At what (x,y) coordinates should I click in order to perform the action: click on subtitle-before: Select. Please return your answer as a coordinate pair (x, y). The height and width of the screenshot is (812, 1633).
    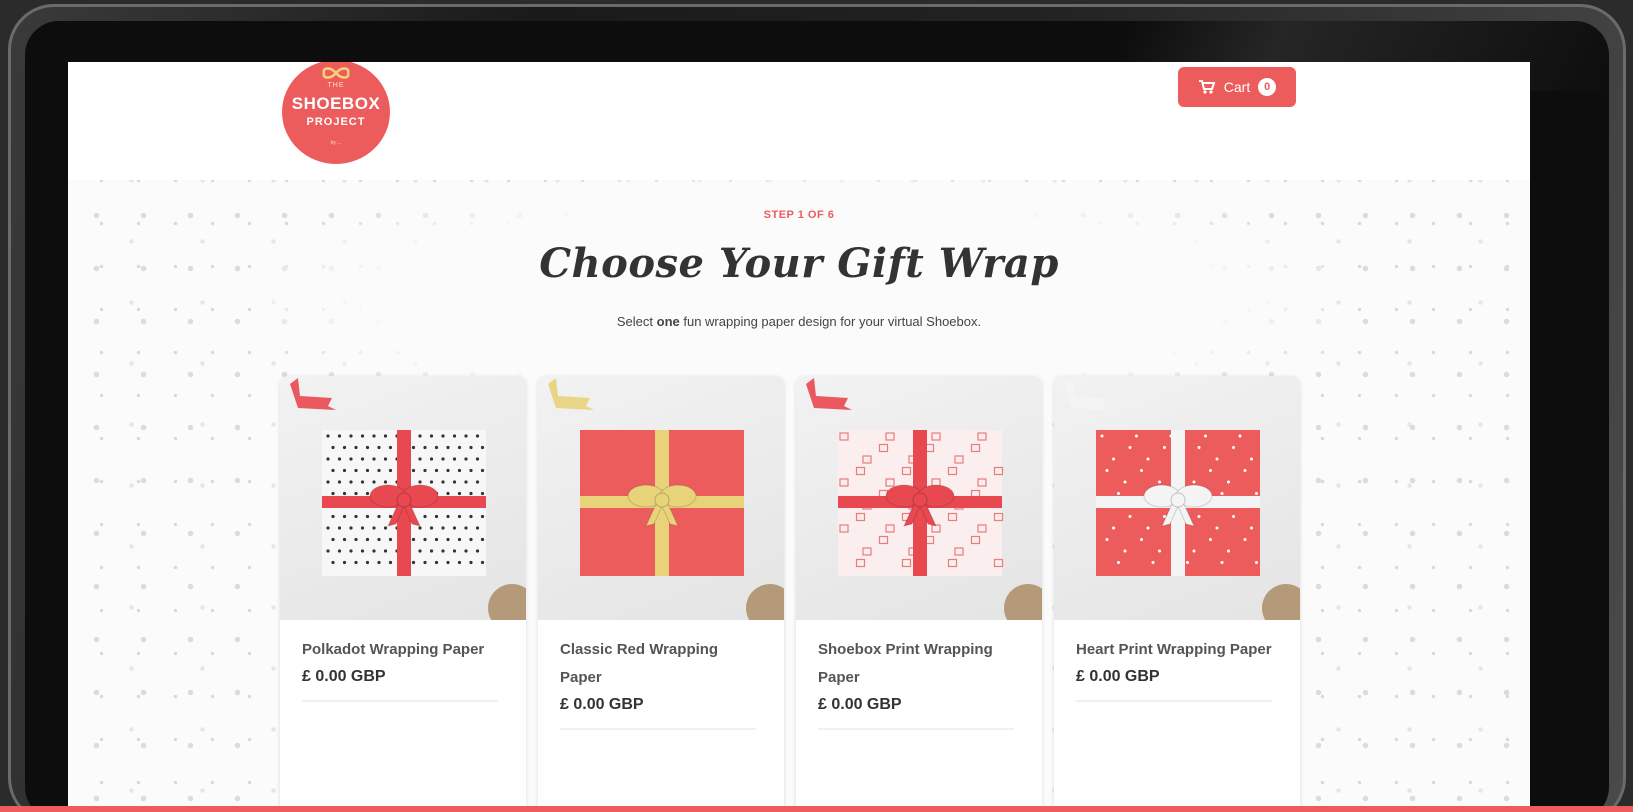
    Looking at the image, I should click on (636, 321).